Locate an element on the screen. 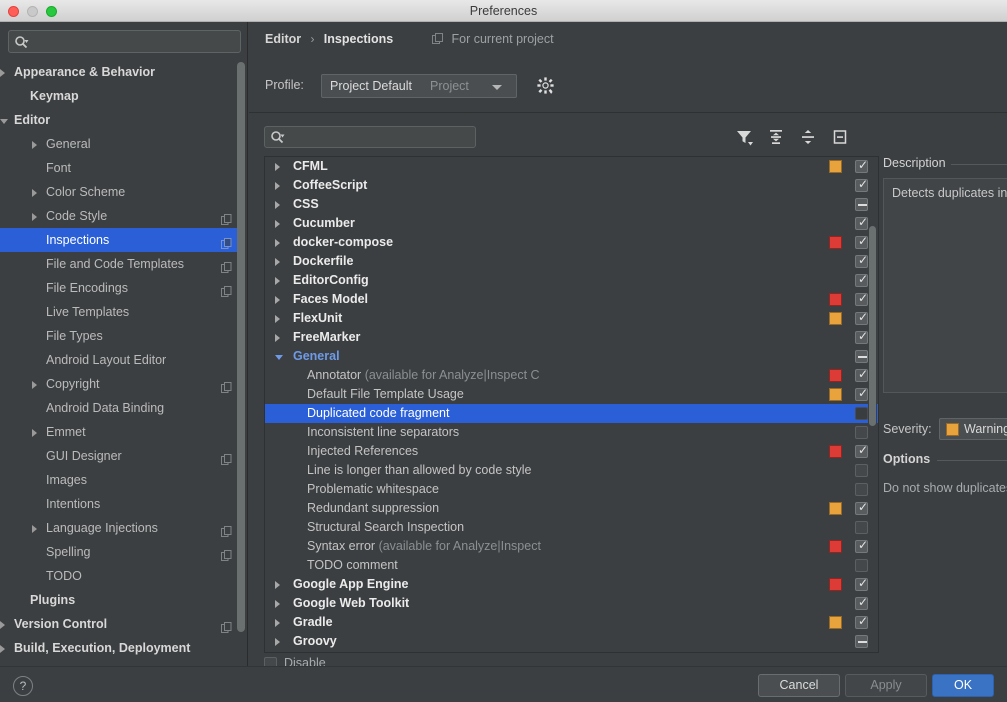 The height and width of the screenshot is (702, 1007). apply-button: Apply is located at coordinates (886, 685).